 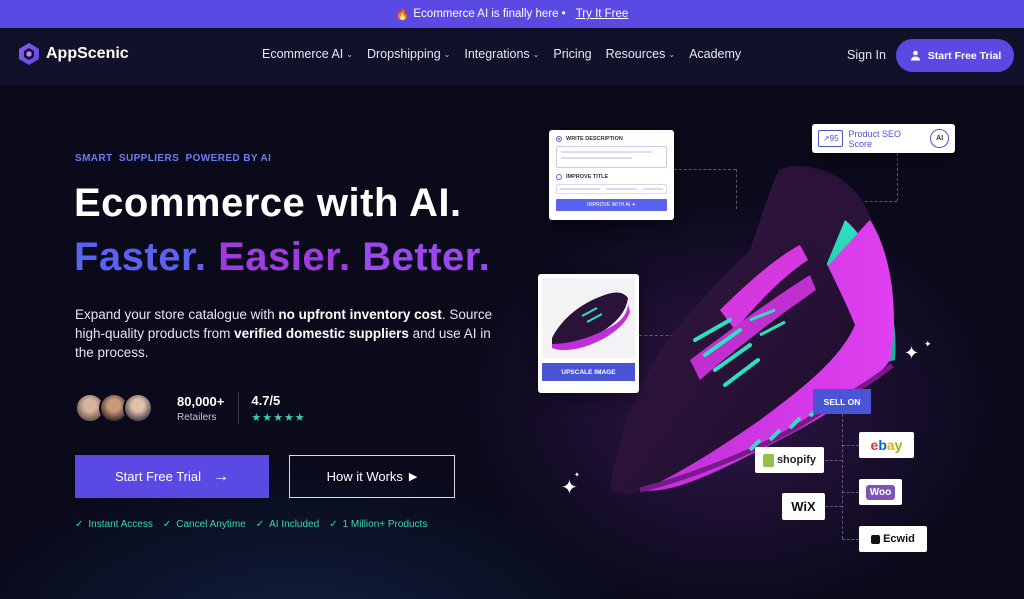 What do you see at coordinates (899, 539) in the screenshot?
I see `ecwid-label: Ecwid` at bounding box center [899, 539].